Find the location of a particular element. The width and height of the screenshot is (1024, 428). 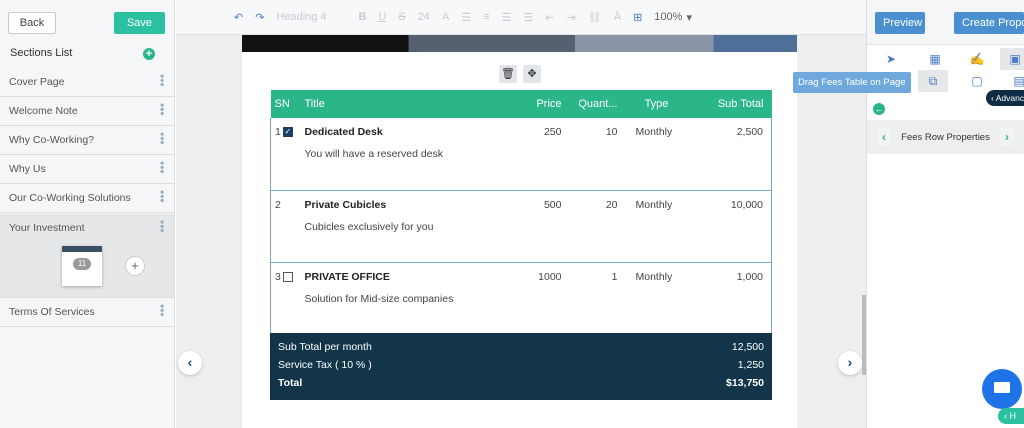

image-icon: ▣ is located at coordinates (1012, 59).